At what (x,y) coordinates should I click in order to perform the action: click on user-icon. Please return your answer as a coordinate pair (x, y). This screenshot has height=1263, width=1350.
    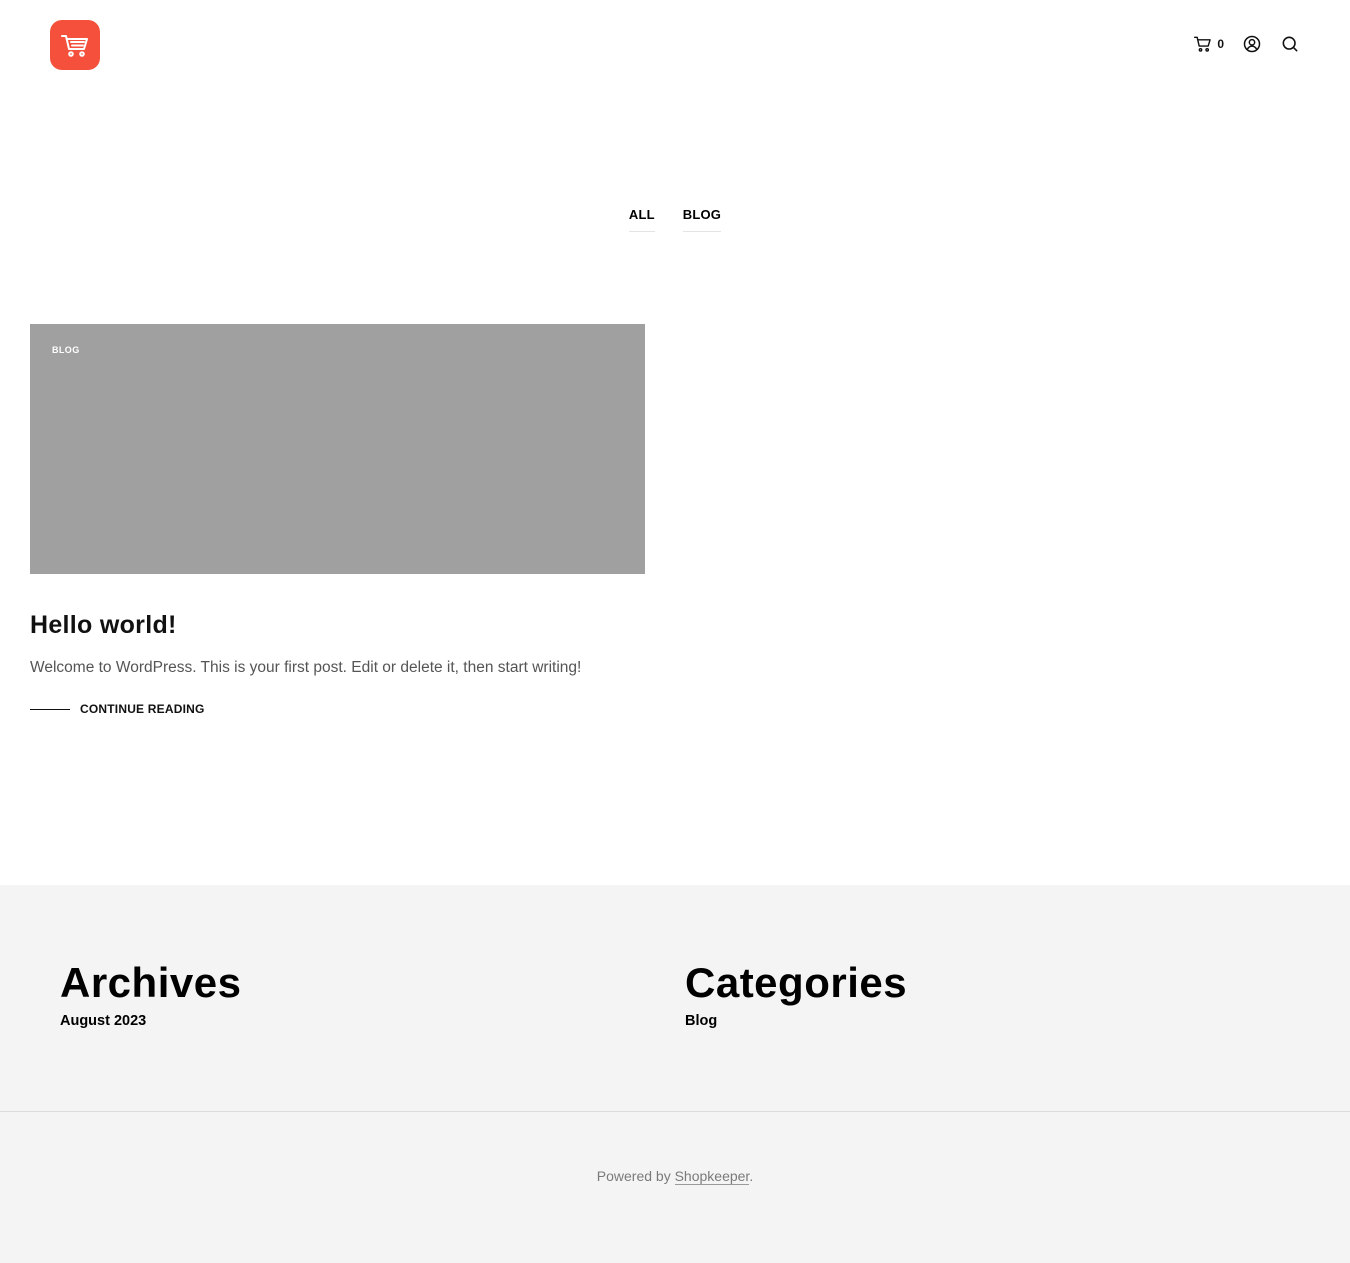
    Looking at the image, I should click on (1252, 44).